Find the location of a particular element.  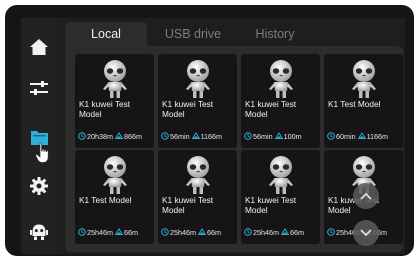

sidebar-item-settings is located at coordinates (39, 186).